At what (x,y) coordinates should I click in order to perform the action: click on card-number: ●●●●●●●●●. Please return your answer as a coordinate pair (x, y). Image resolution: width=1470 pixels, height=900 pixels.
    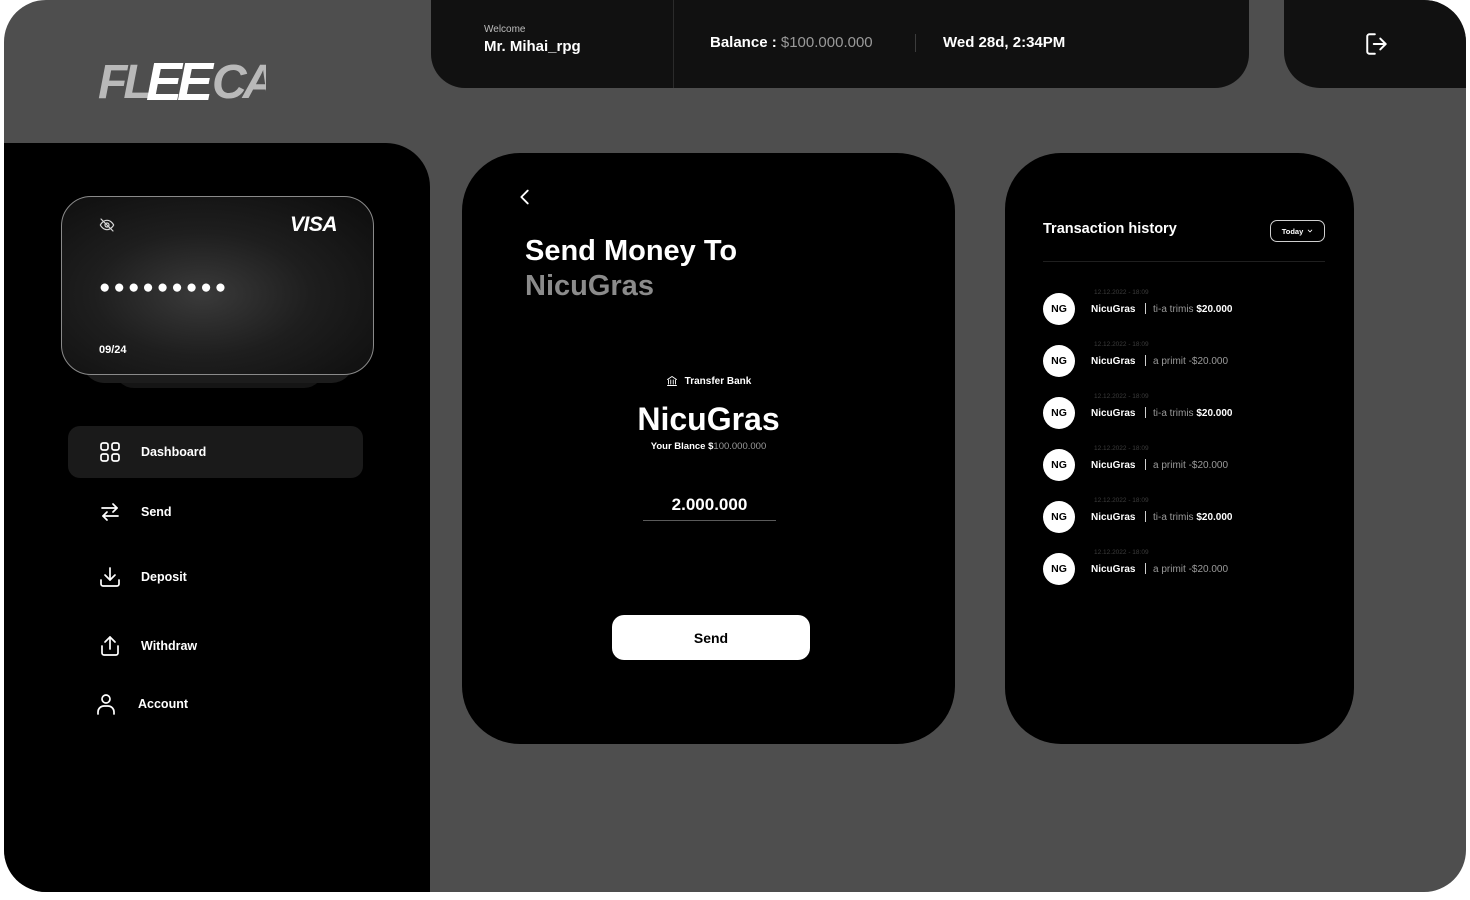
    Looking at the image, I should click on (164, 287).